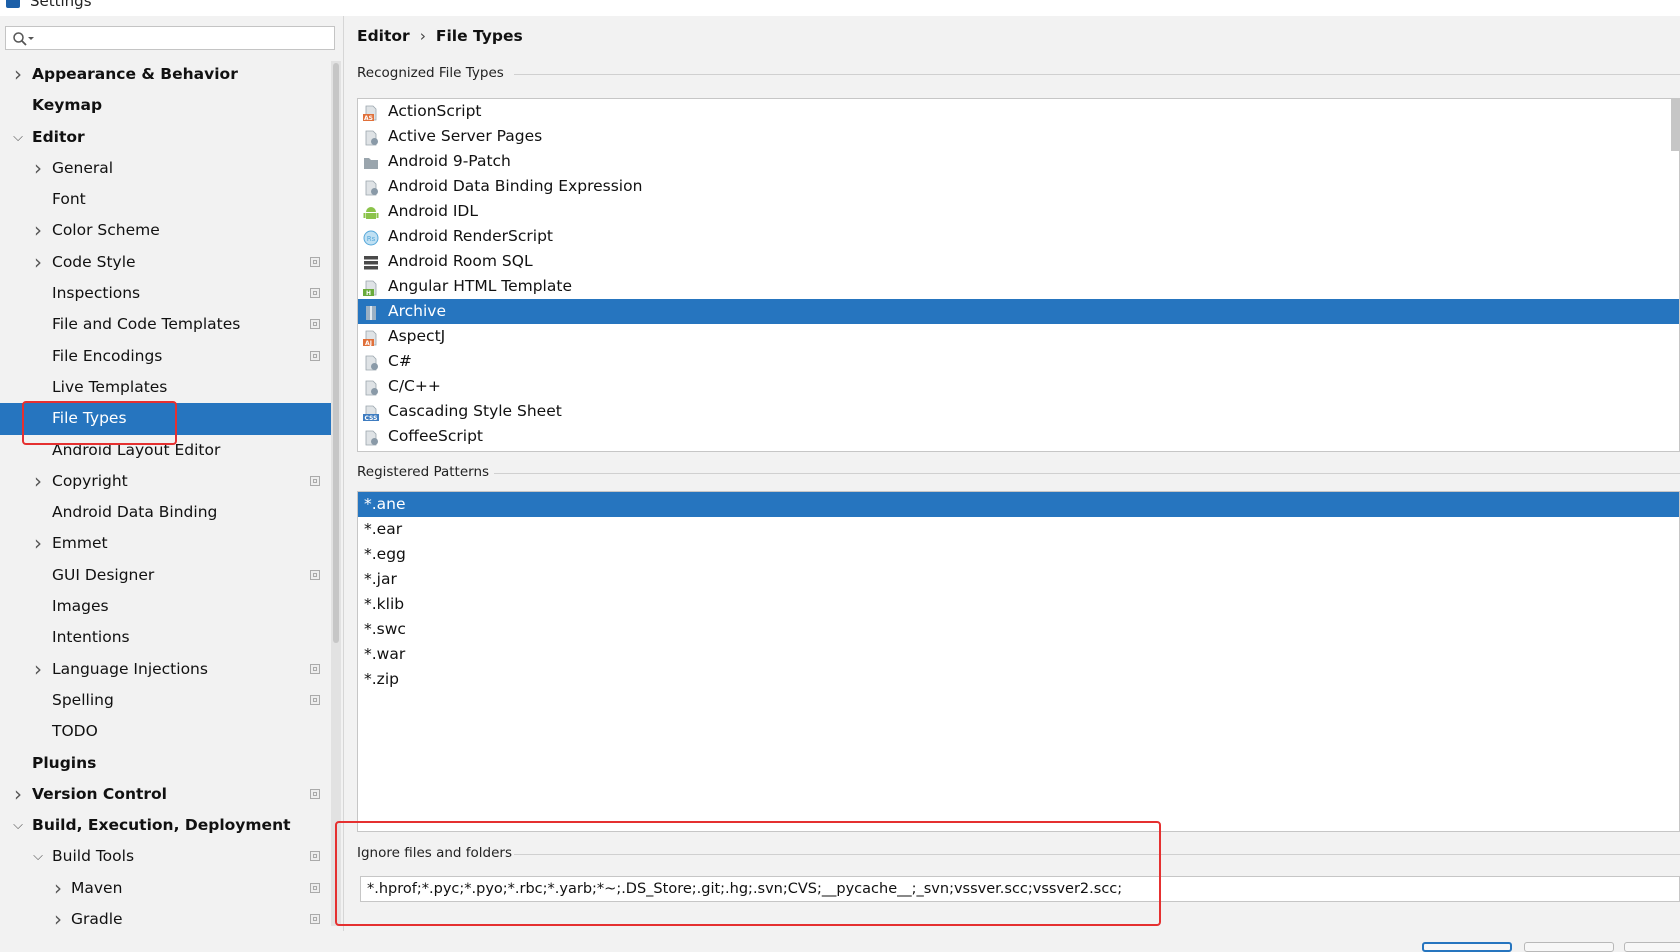 The image size is (1680, 952). What do you see at coordinates (165, 262) in the screenshot?
I see `sidebar-item-code-style: › Code Style` at bounding box center [165, 262].